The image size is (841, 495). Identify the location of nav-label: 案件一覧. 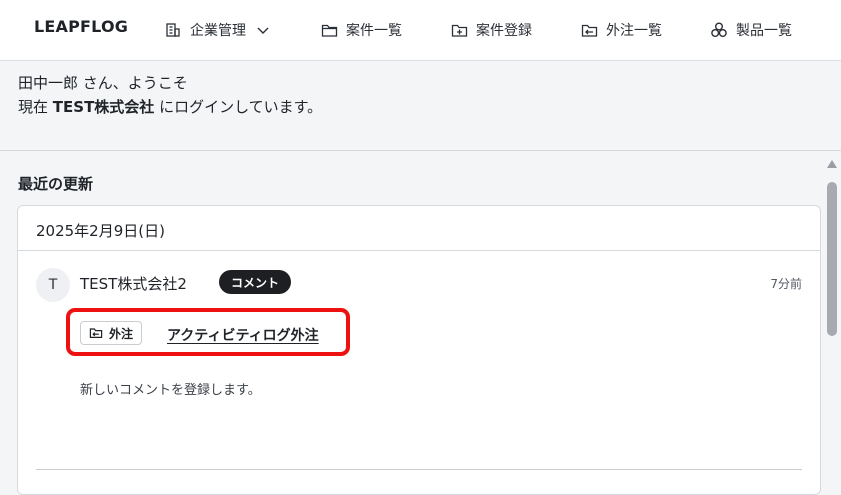
(374, 31).